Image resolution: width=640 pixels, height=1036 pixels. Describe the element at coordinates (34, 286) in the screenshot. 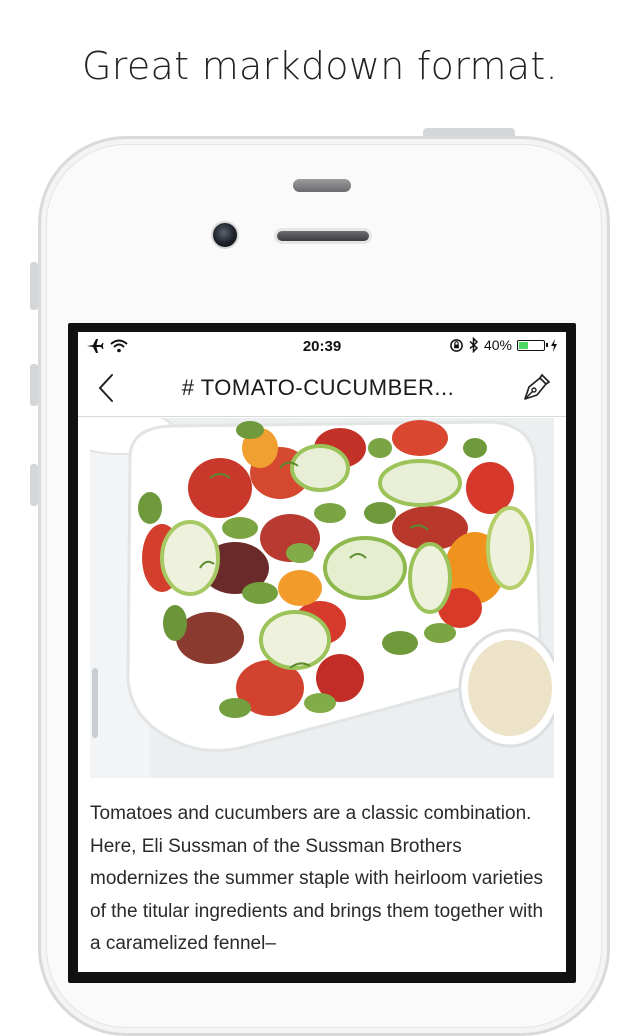

I see `mute-switch` at that location.